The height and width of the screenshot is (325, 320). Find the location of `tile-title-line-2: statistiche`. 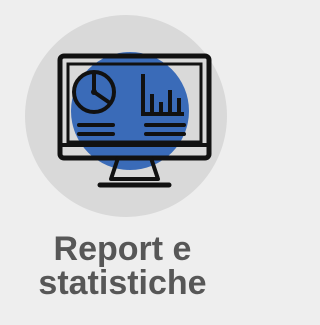

tile-title-line-2: statistiche is located at coordinates (122, 283).